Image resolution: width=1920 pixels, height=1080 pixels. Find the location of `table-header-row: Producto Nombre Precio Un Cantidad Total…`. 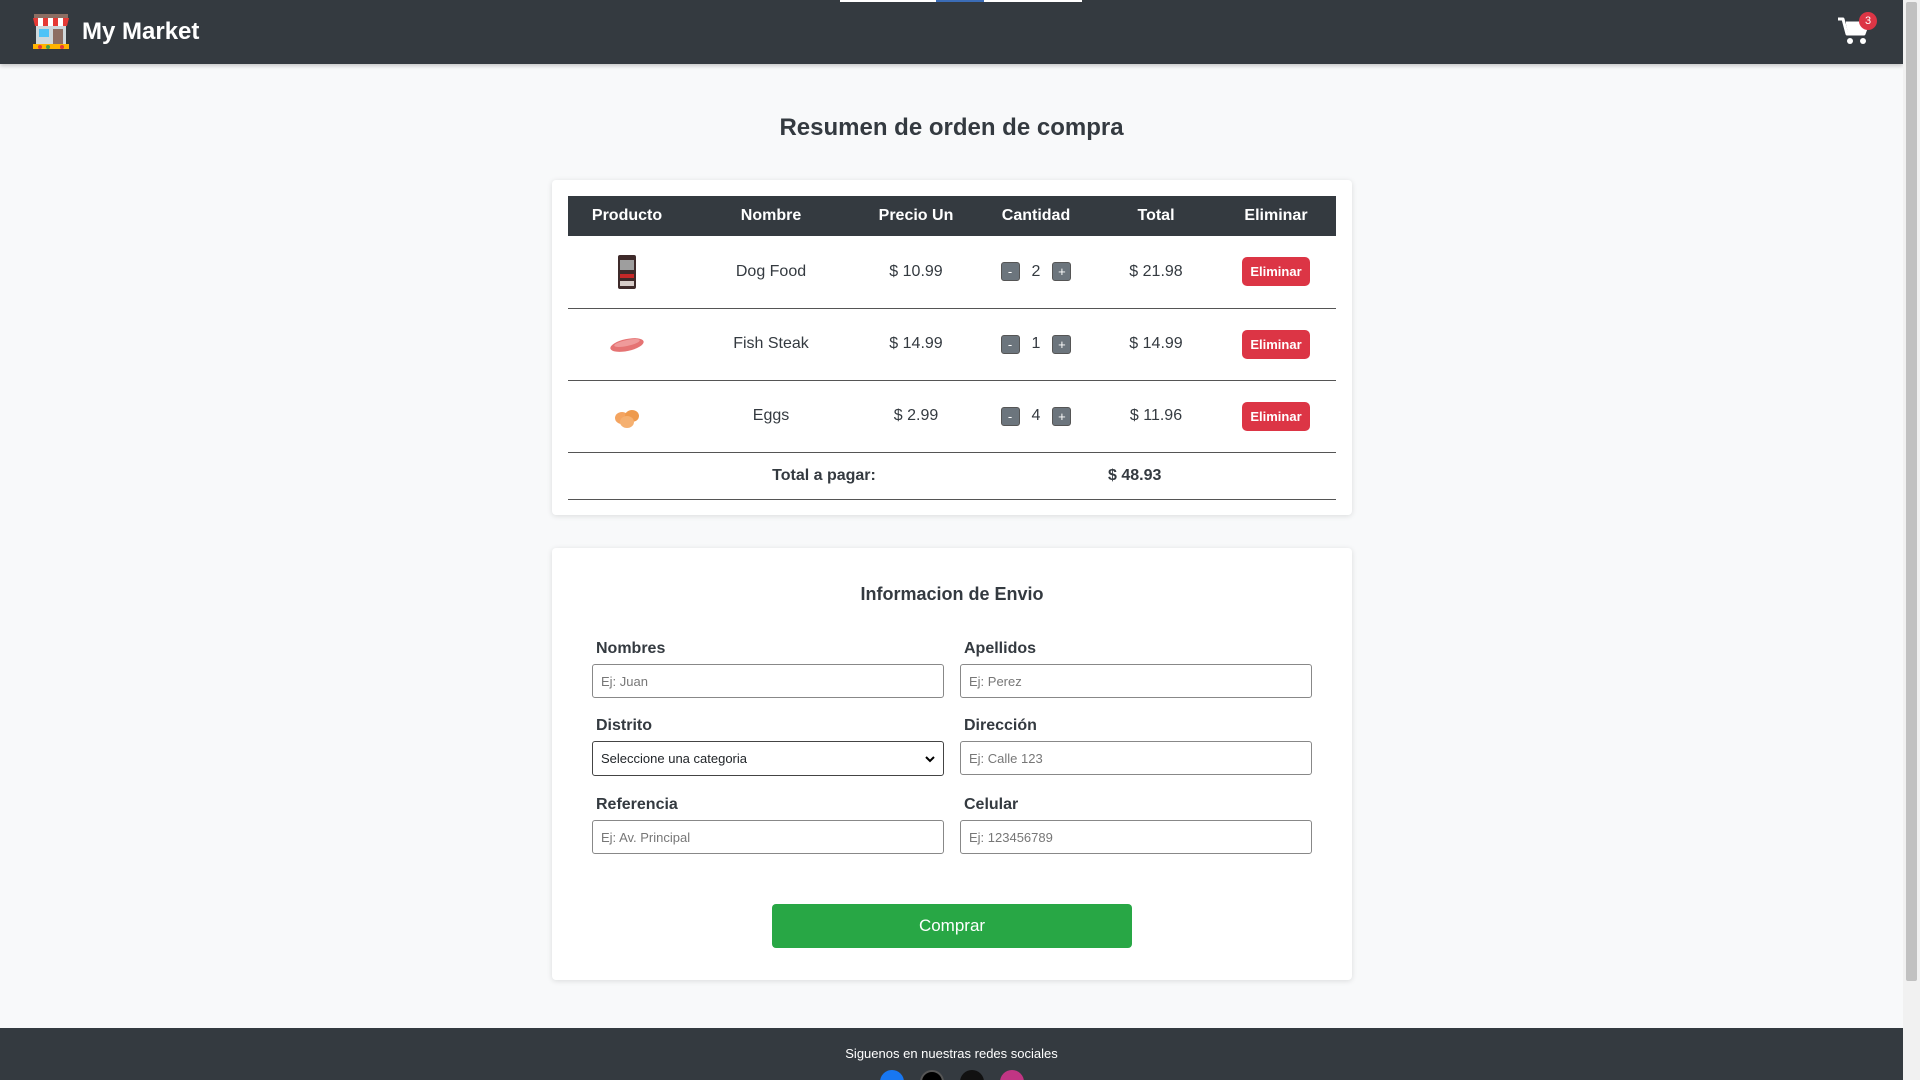

table-header-row: Producto Nombre Precio Un Cantidad Total… is located at coordinates (952, 216).